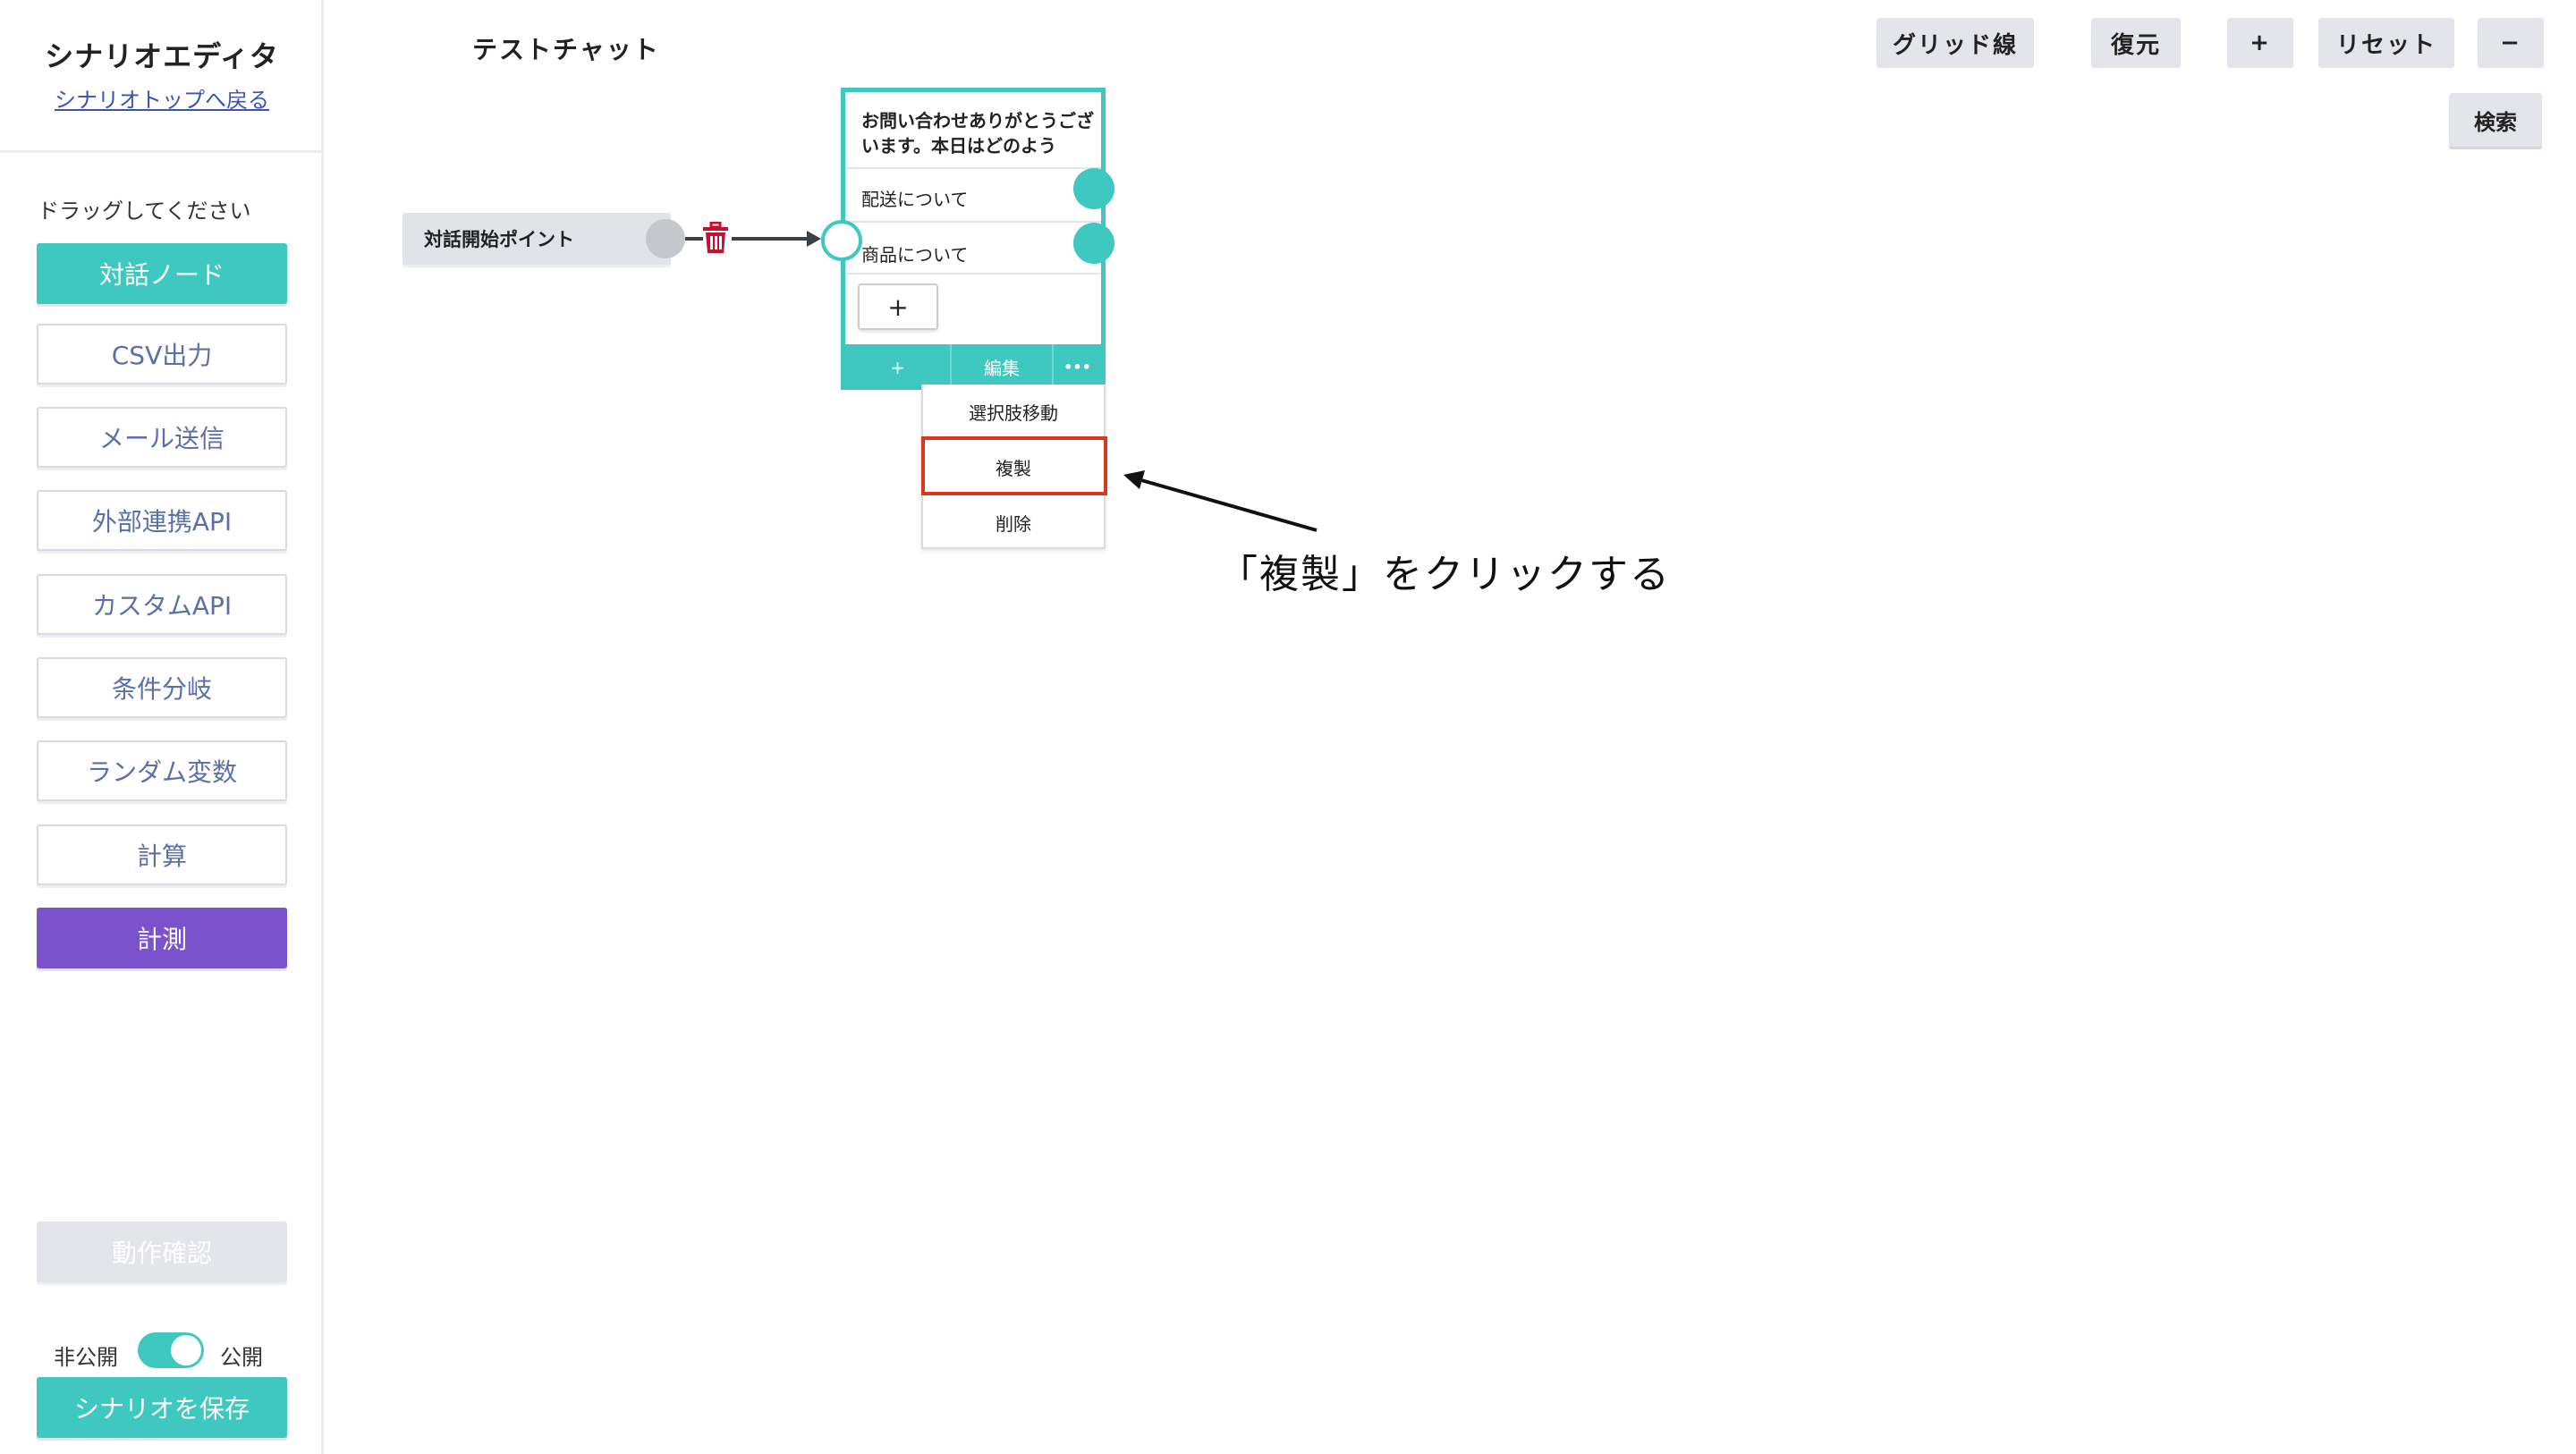 This screenshot has height=1454, width=2576. Describe the element at coordinates (814, 239) in the screenshot. I see `start-connector-arrowhead` at that location.